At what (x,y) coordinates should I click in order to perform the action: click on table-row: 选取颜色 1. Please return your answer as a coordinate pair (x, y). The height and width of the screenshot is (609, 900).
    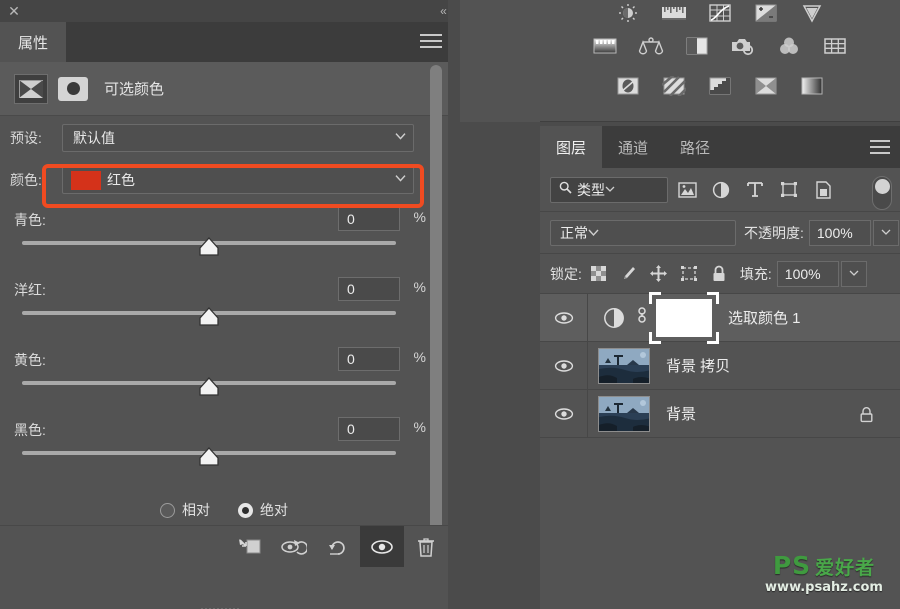
    Looking at the image, I should click on (720, 317).